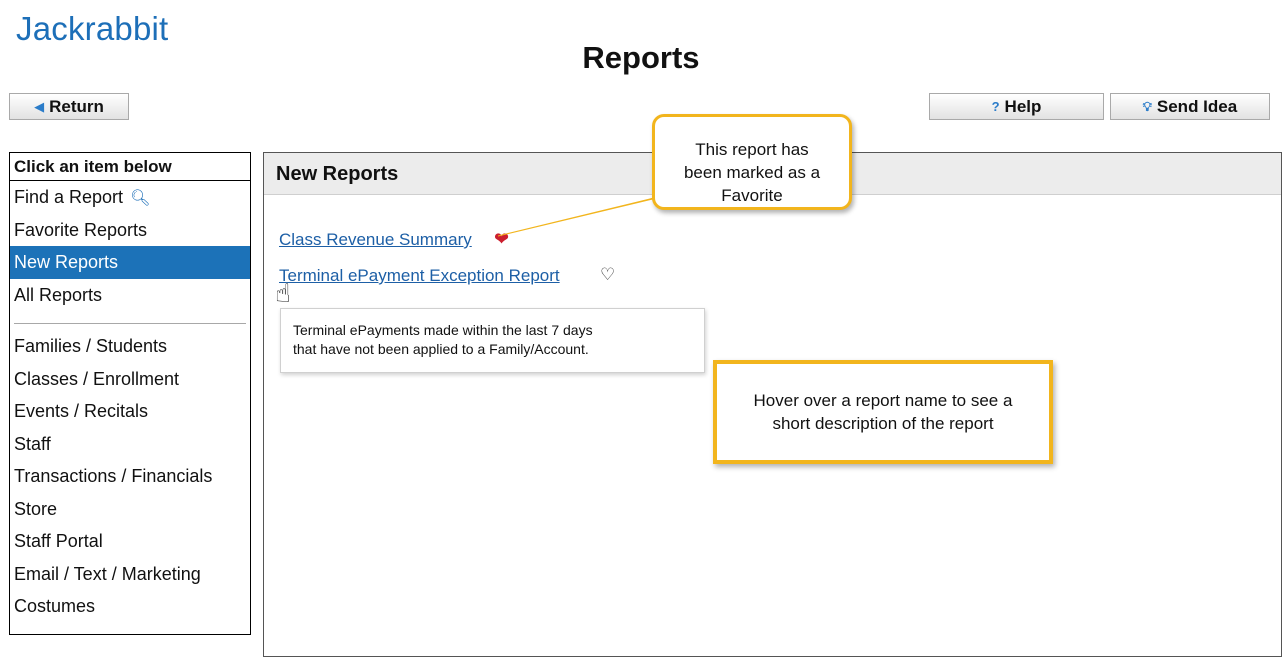 The height and width of the screenshot is (661, 1282). Describe the element at coordinates (130, 574) in the screenshot. I see `sidebar-item-email-text-marketing: Email / Text / Marketing` at that location.